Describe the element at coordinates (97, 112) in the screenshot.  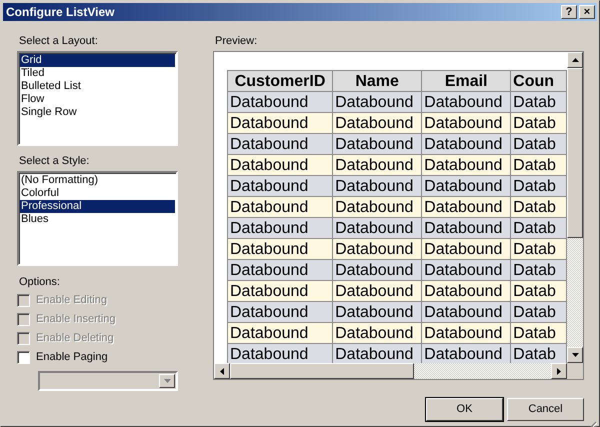
I see `list-item: Single Row` at that location.